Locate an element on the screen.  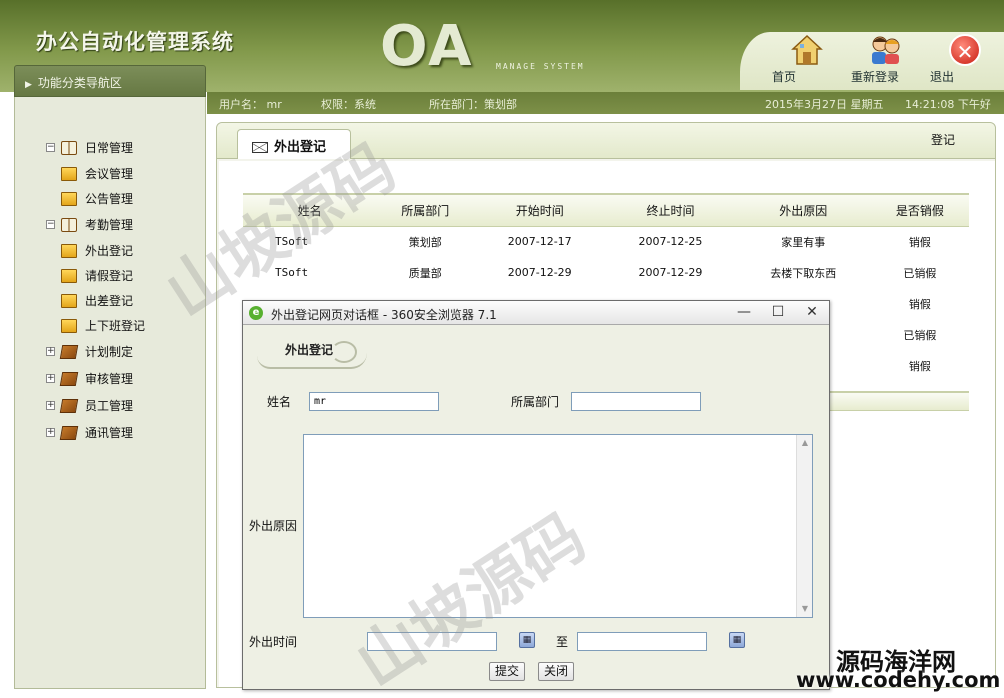
table-row: TSoft 策划部 2007-12-17 2007-12-25 家里有事 销假 is located at coordinates (606, 241).